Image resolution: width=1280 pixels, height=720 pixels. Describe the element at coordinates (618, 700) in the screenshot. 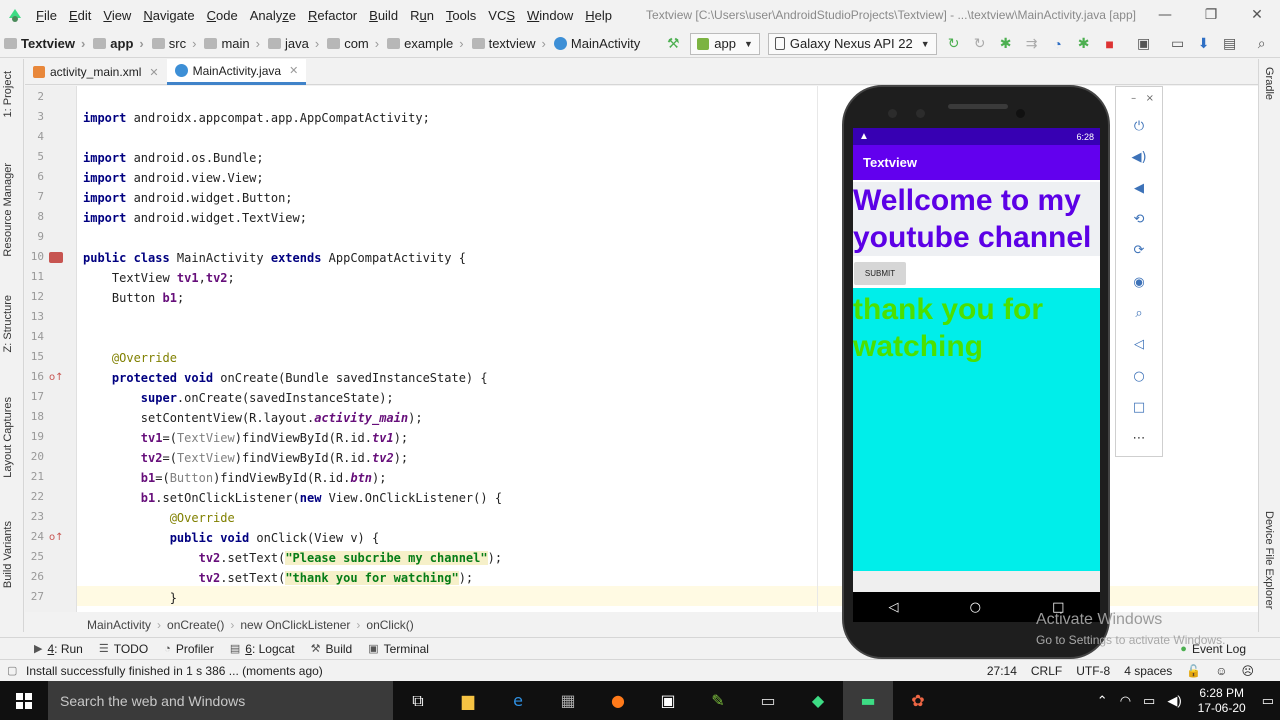

I see `firefox-icon: ●` at that location.